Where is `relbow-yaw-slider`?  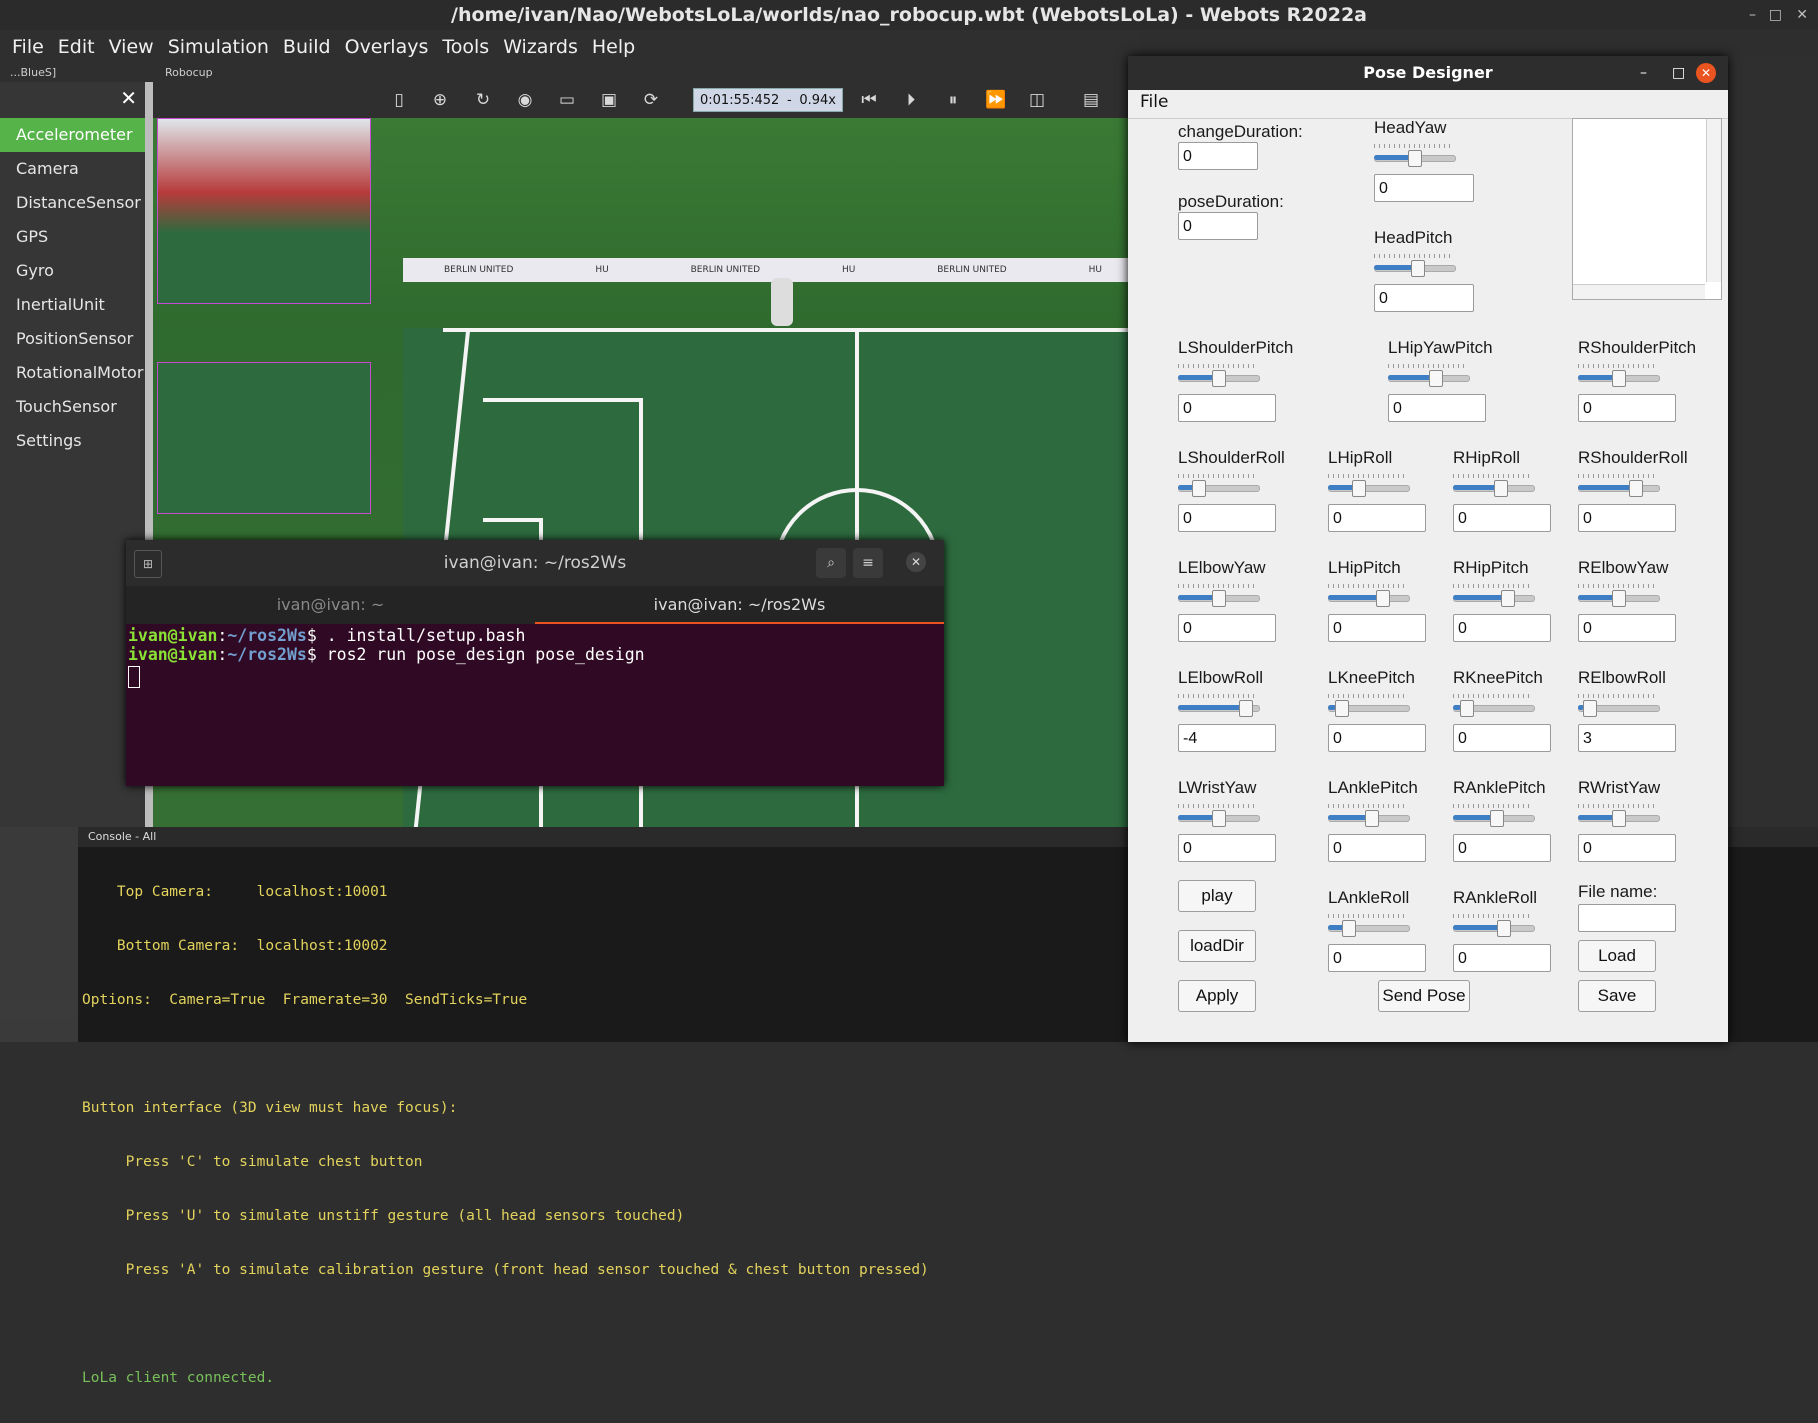
relbow-yaw-slider is located at coordinates (1619, 597).